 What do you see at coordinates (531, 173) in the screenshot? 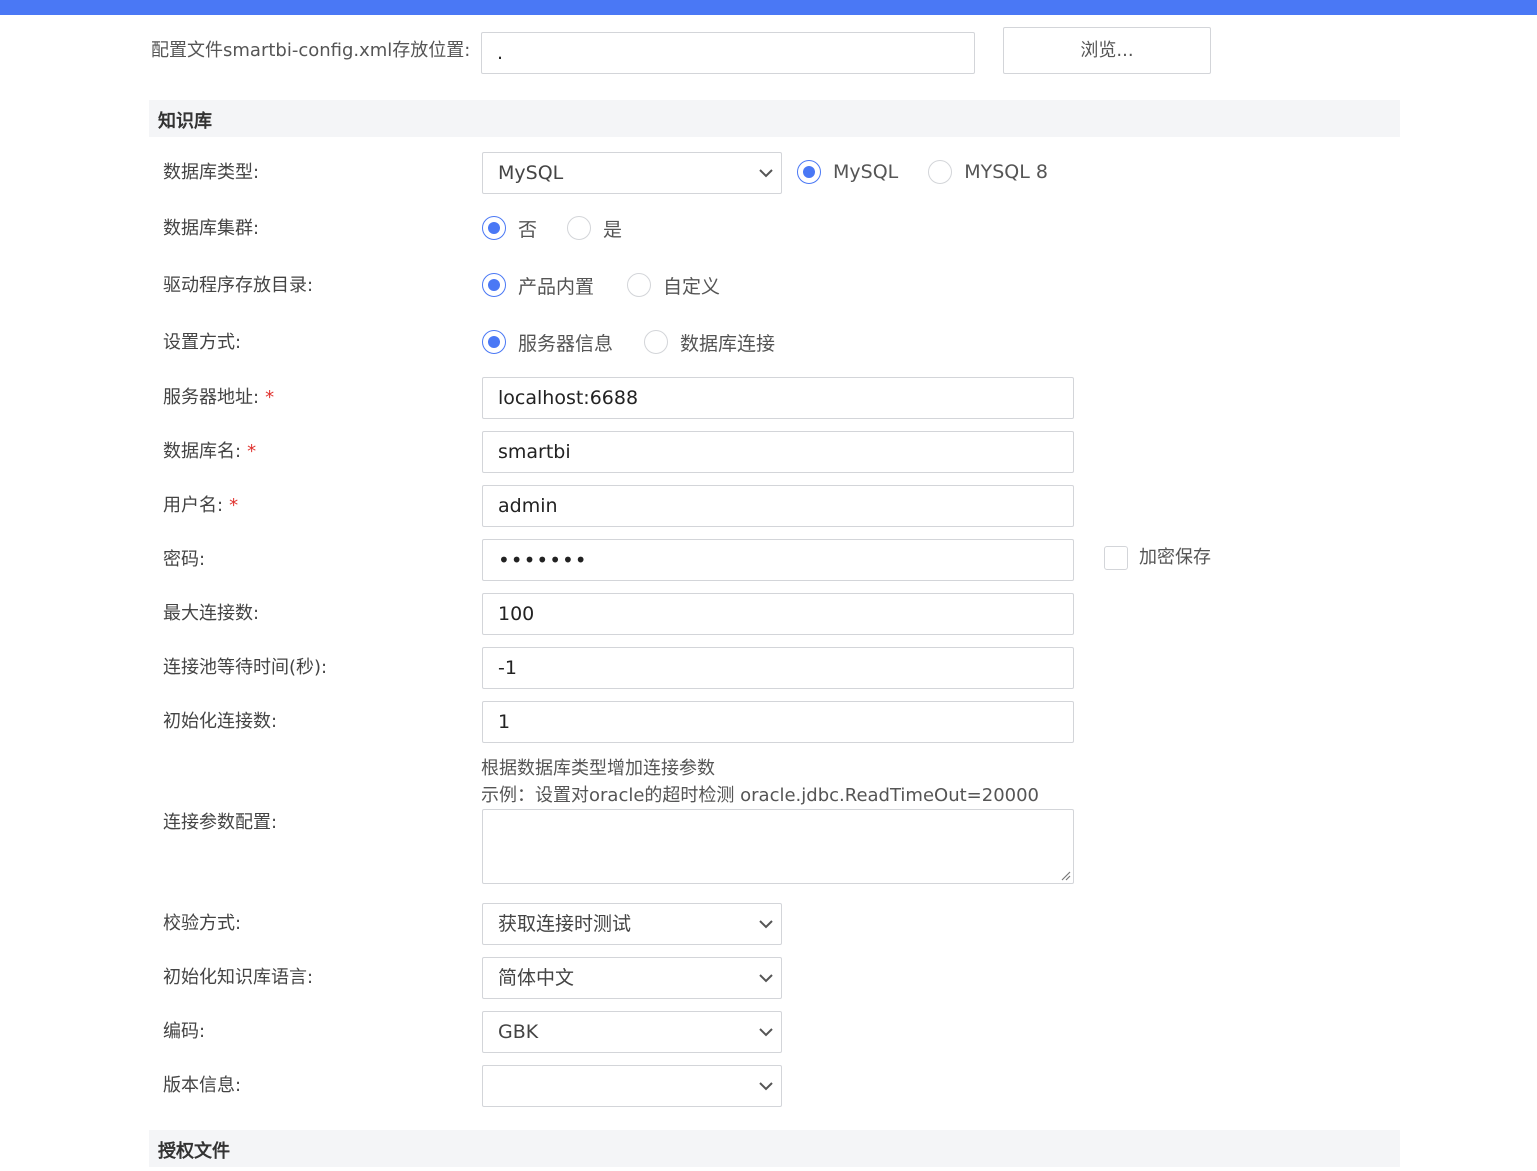
I see `db-type-value: MySQL` at bounding box center [531, 173].